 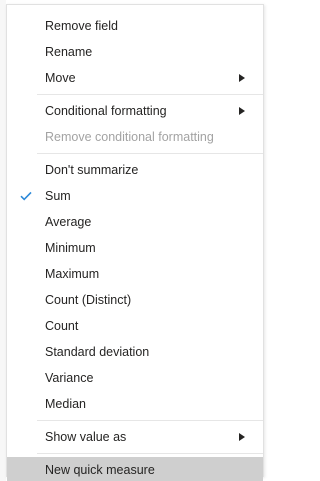 What do you see at coordinates (58, 196) in the screenshot?
I see `menu-item-label: Sum` at bounding box center [58, 196].